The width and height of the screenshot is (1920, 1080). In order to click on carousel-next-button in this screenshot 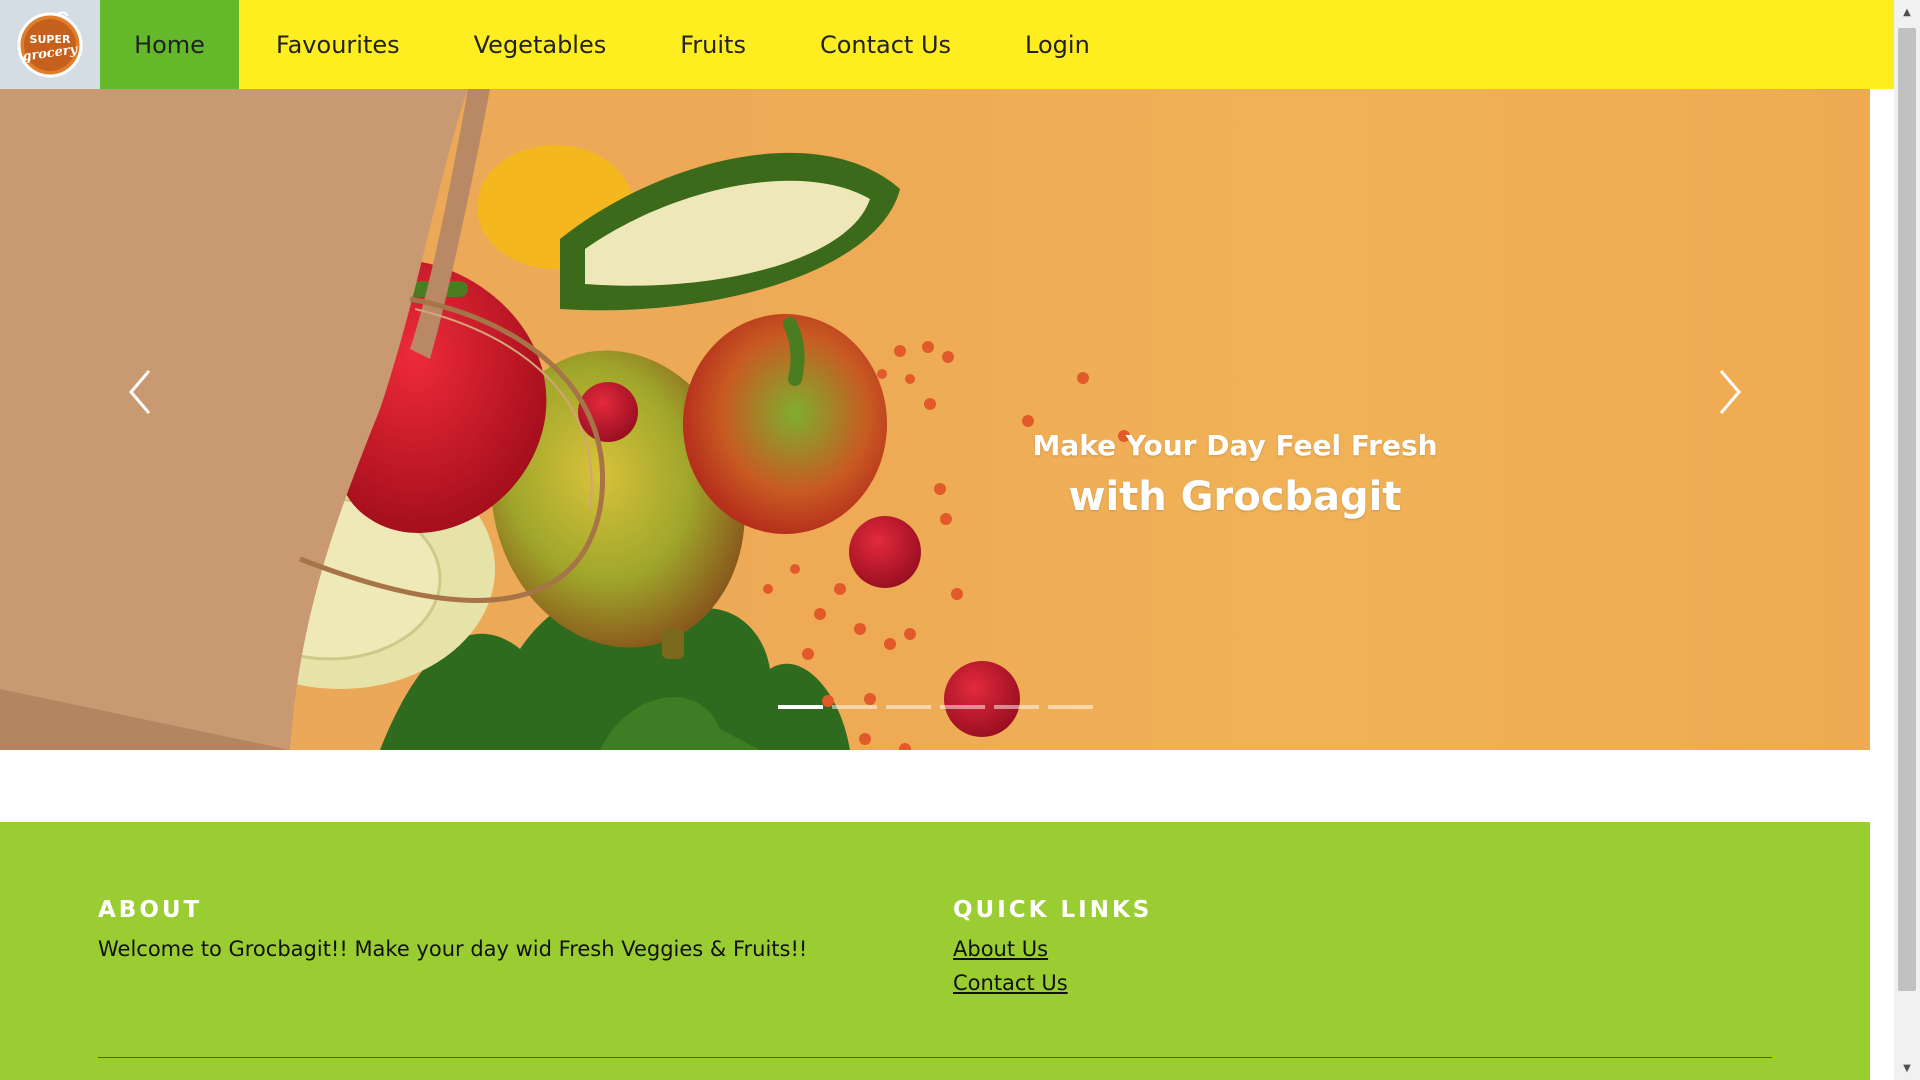, I will do `click(1730, 392)`.